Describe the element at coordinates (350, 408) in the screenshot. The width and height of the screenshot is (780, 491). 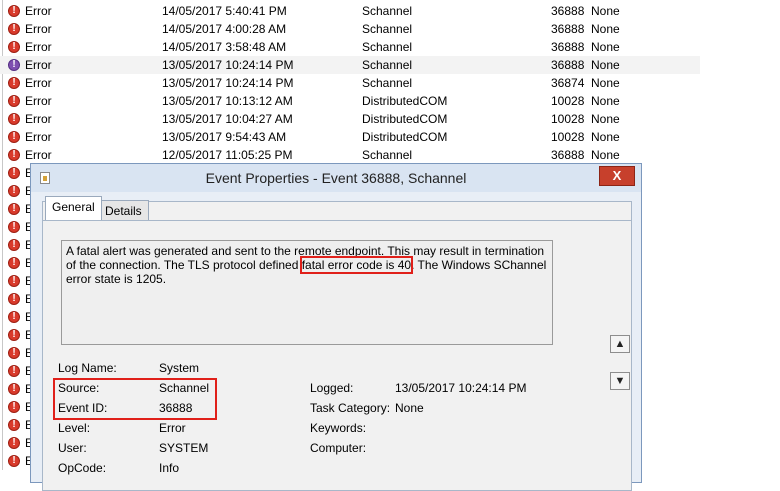
I see `task-category-label: Task Category:` at that location.